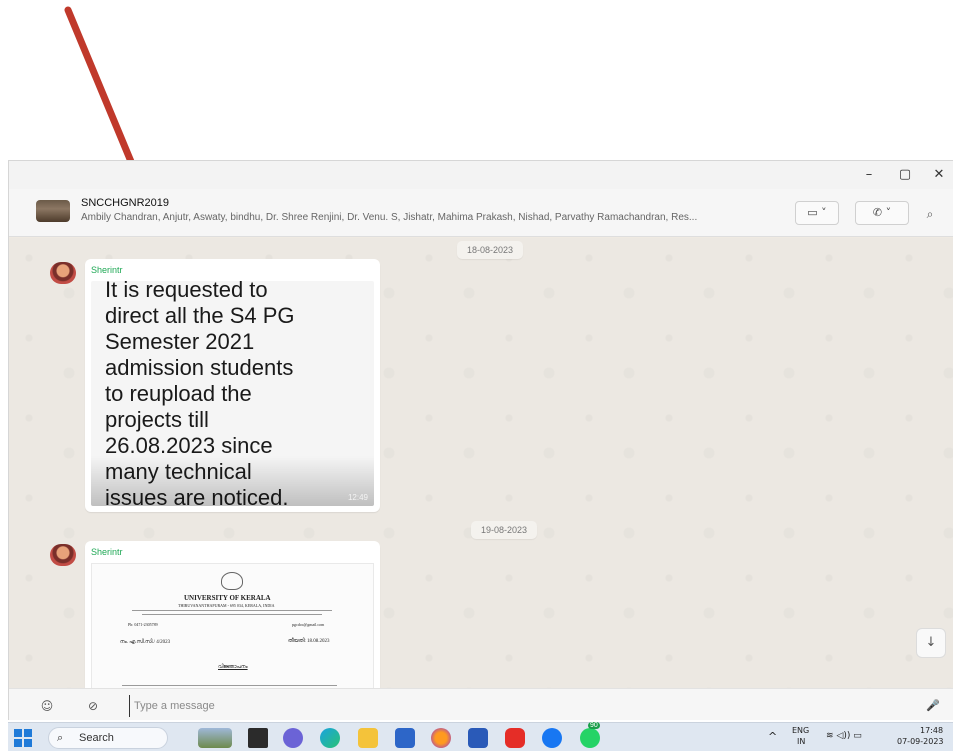 Image resolution: width=953 pixels, height=751 pixels. Describe the element at coordinates (368, 738) in the screenshot. I see `folder-icon` at that location.